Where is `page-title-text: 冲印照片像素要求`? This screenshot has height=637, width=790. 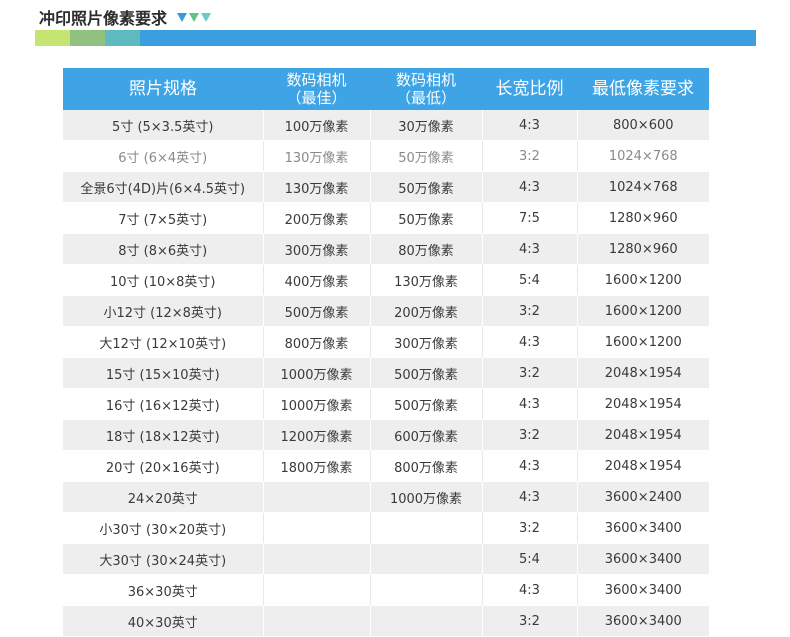
page-title-text: 冲印照片像素要求 is located at coordinates (103, 18).